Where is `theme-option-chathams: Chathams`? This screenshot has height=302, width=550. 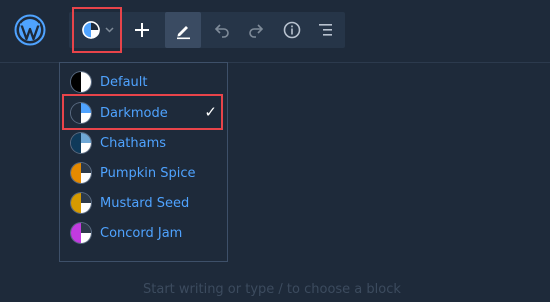 theme-option-chathams: Chathams is located at coordinates (143, 143).